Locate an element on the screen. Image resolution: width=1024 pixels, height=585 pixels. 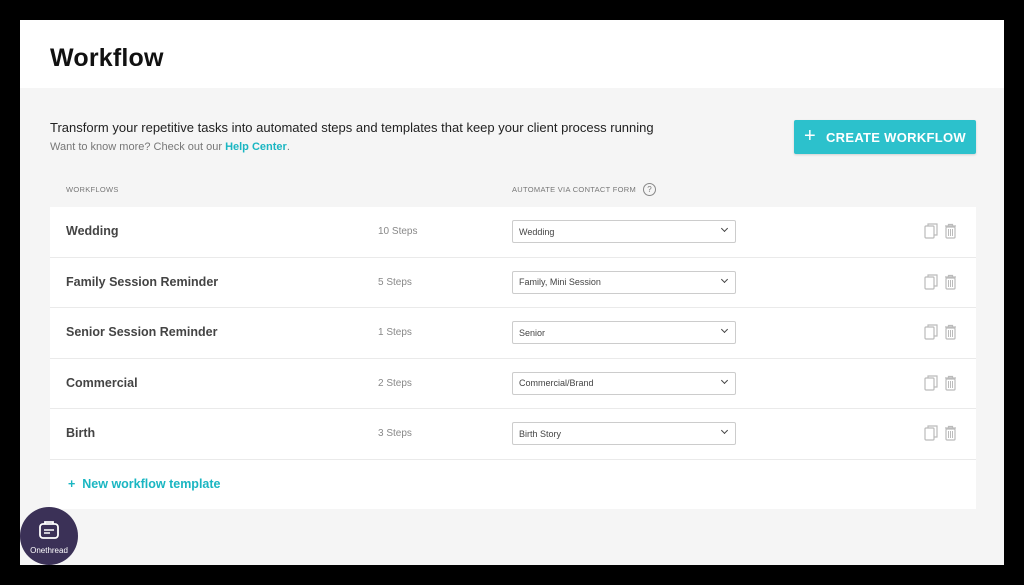
workflow-name: Commercial is located at coordinates (102, 383).